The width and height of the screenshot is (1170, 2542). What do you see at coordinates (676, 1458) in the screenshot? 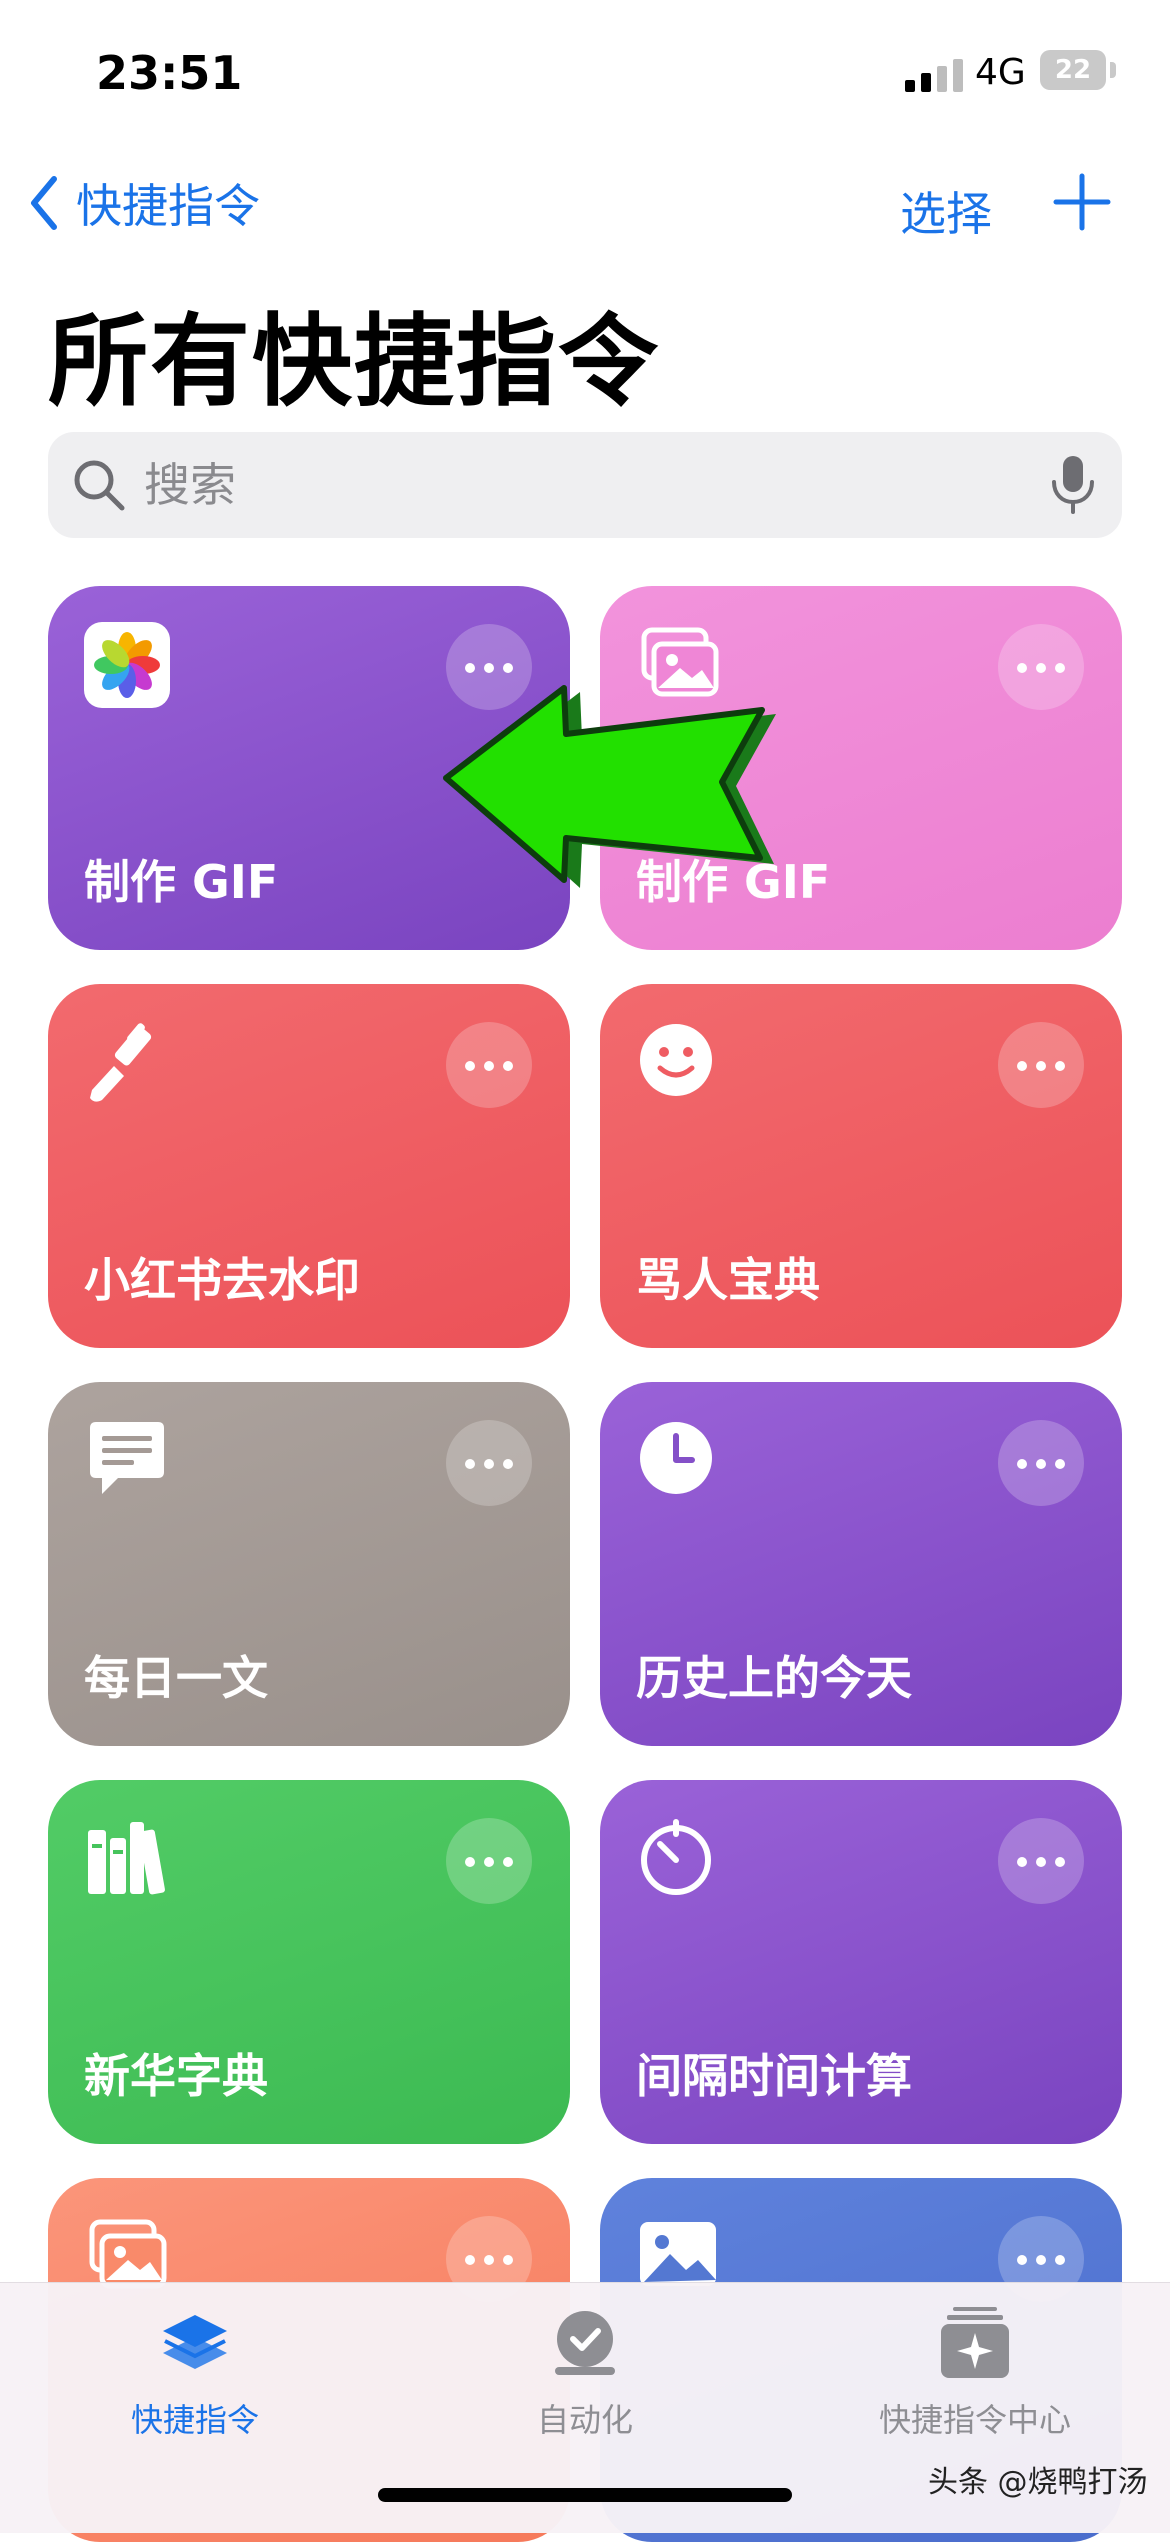
I see `clock-icon` at bounding box center [676, 1458].